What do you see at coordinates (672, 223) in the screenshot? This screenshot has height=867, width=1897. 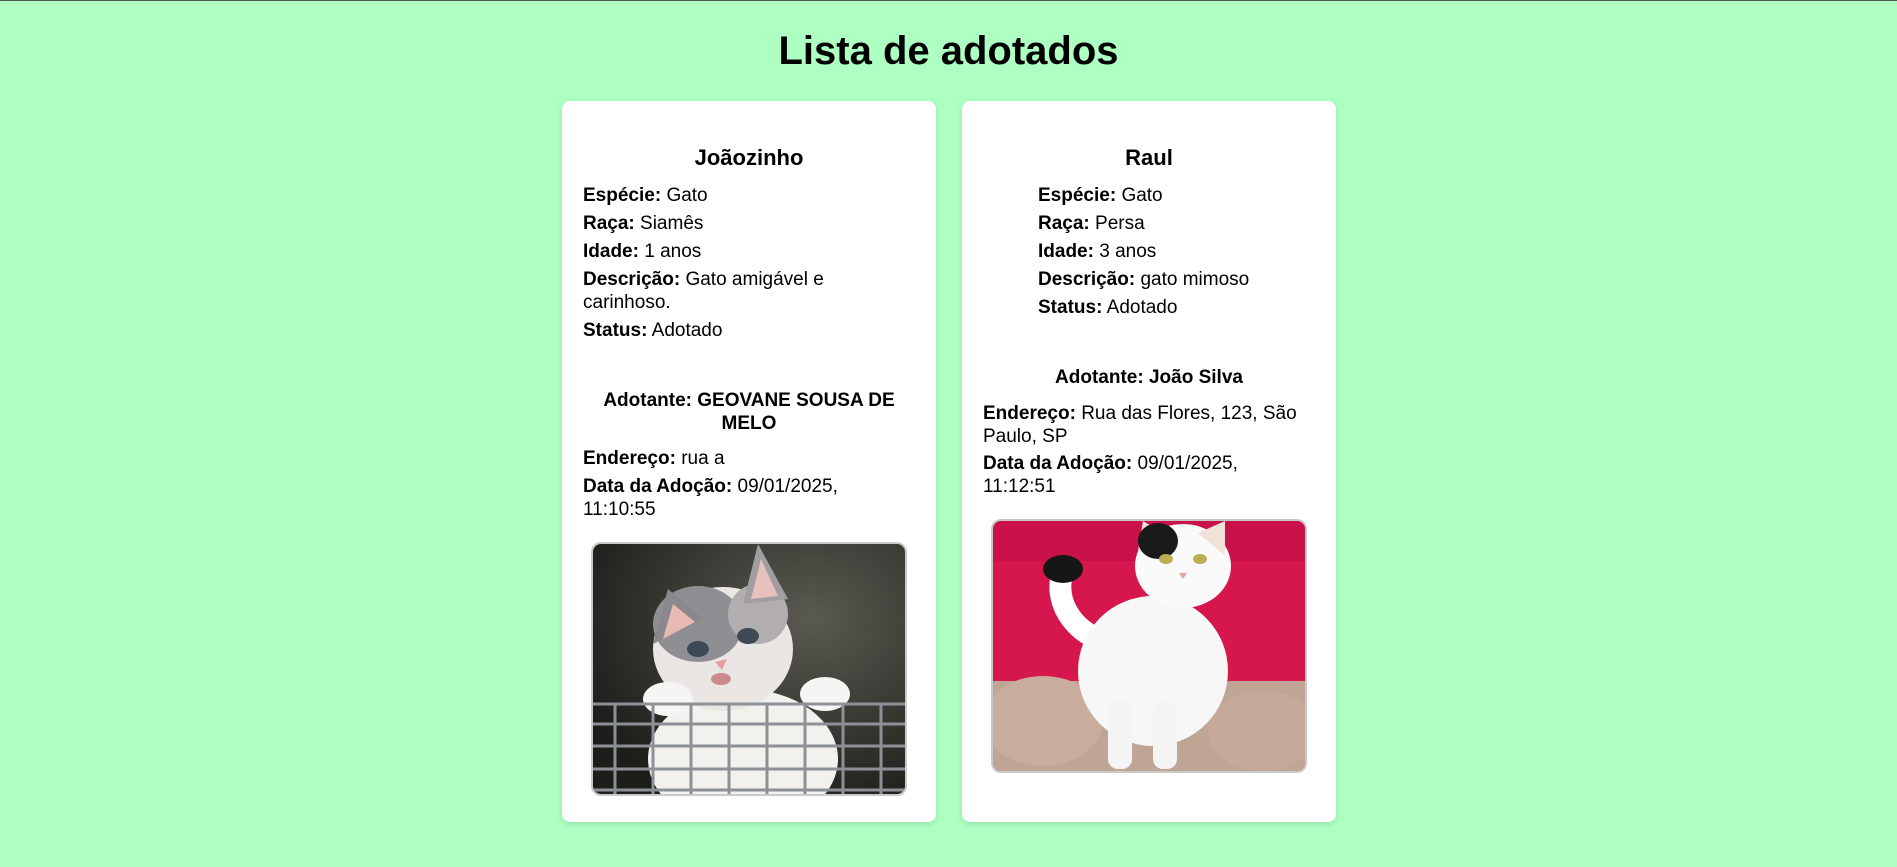 I see `breed-value: Siamês` at bounding box center [672, 223].